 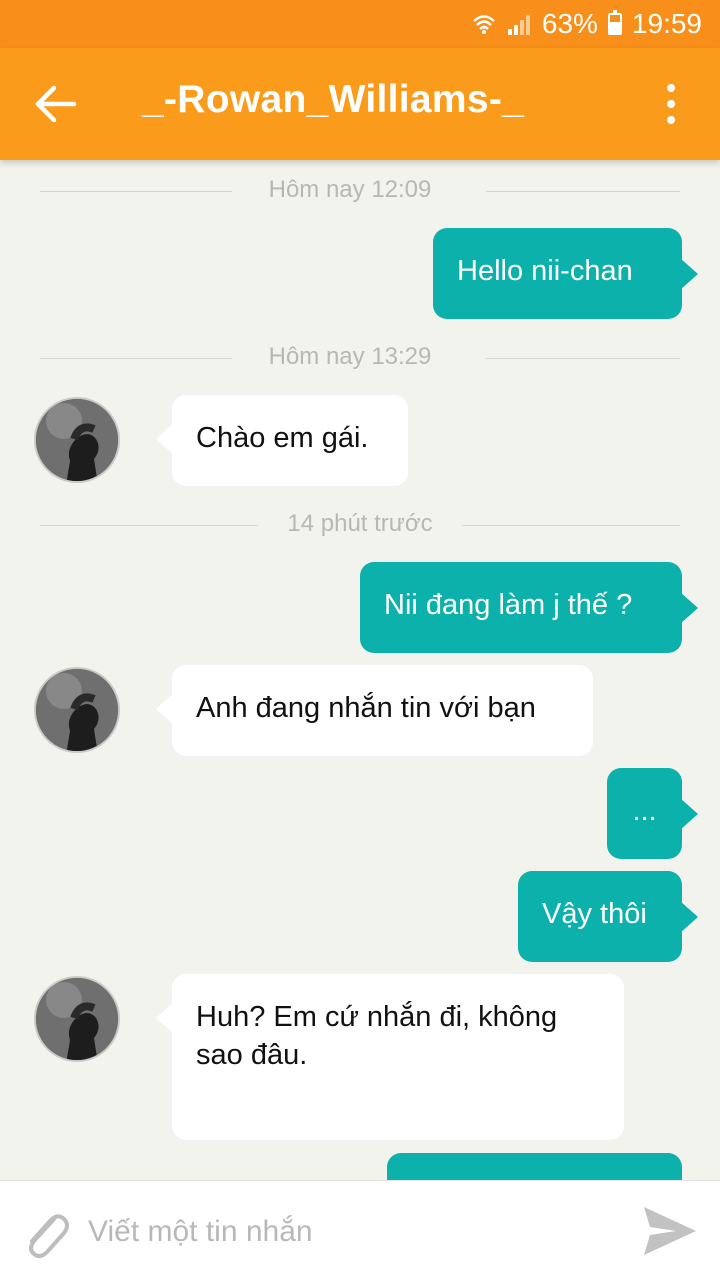 What do you see at coordinates (508, 605) in the screenshot?
I see `message-text: Nii đang làm j thế ?` at bounding box center [508, 605].